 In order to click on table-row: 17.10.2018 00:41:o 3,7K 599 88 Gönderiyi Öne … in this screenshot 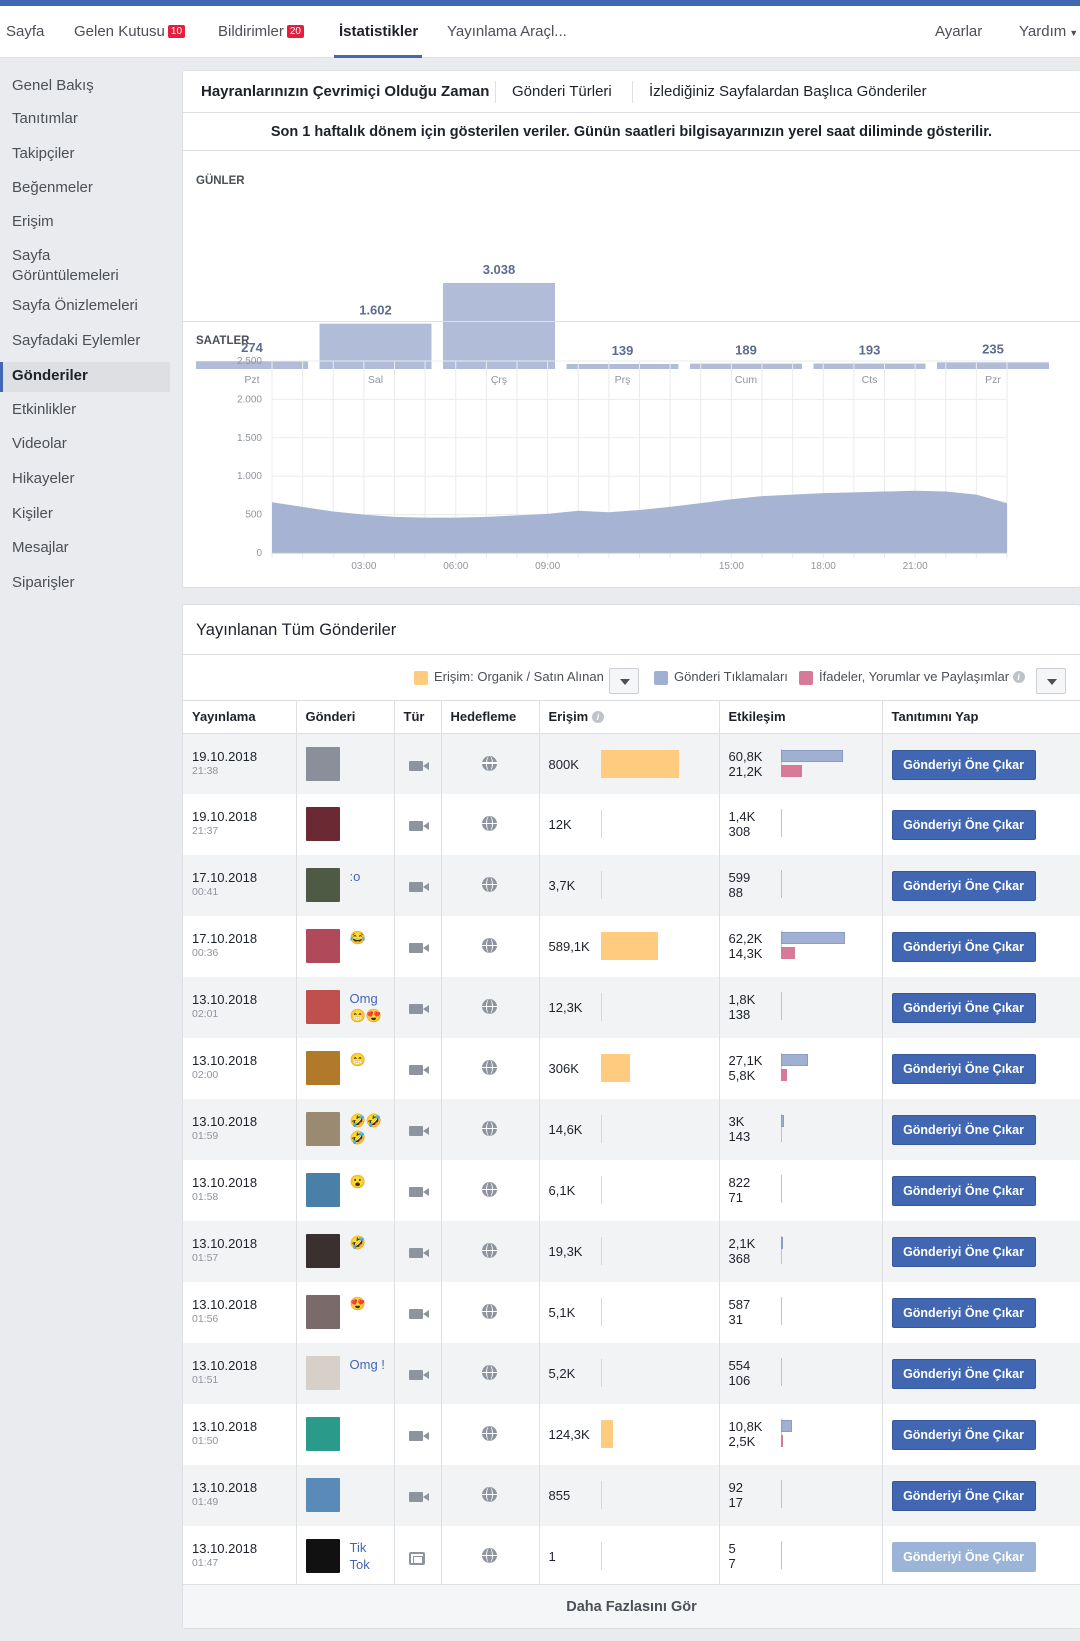, I will do `click(631, 885)`.